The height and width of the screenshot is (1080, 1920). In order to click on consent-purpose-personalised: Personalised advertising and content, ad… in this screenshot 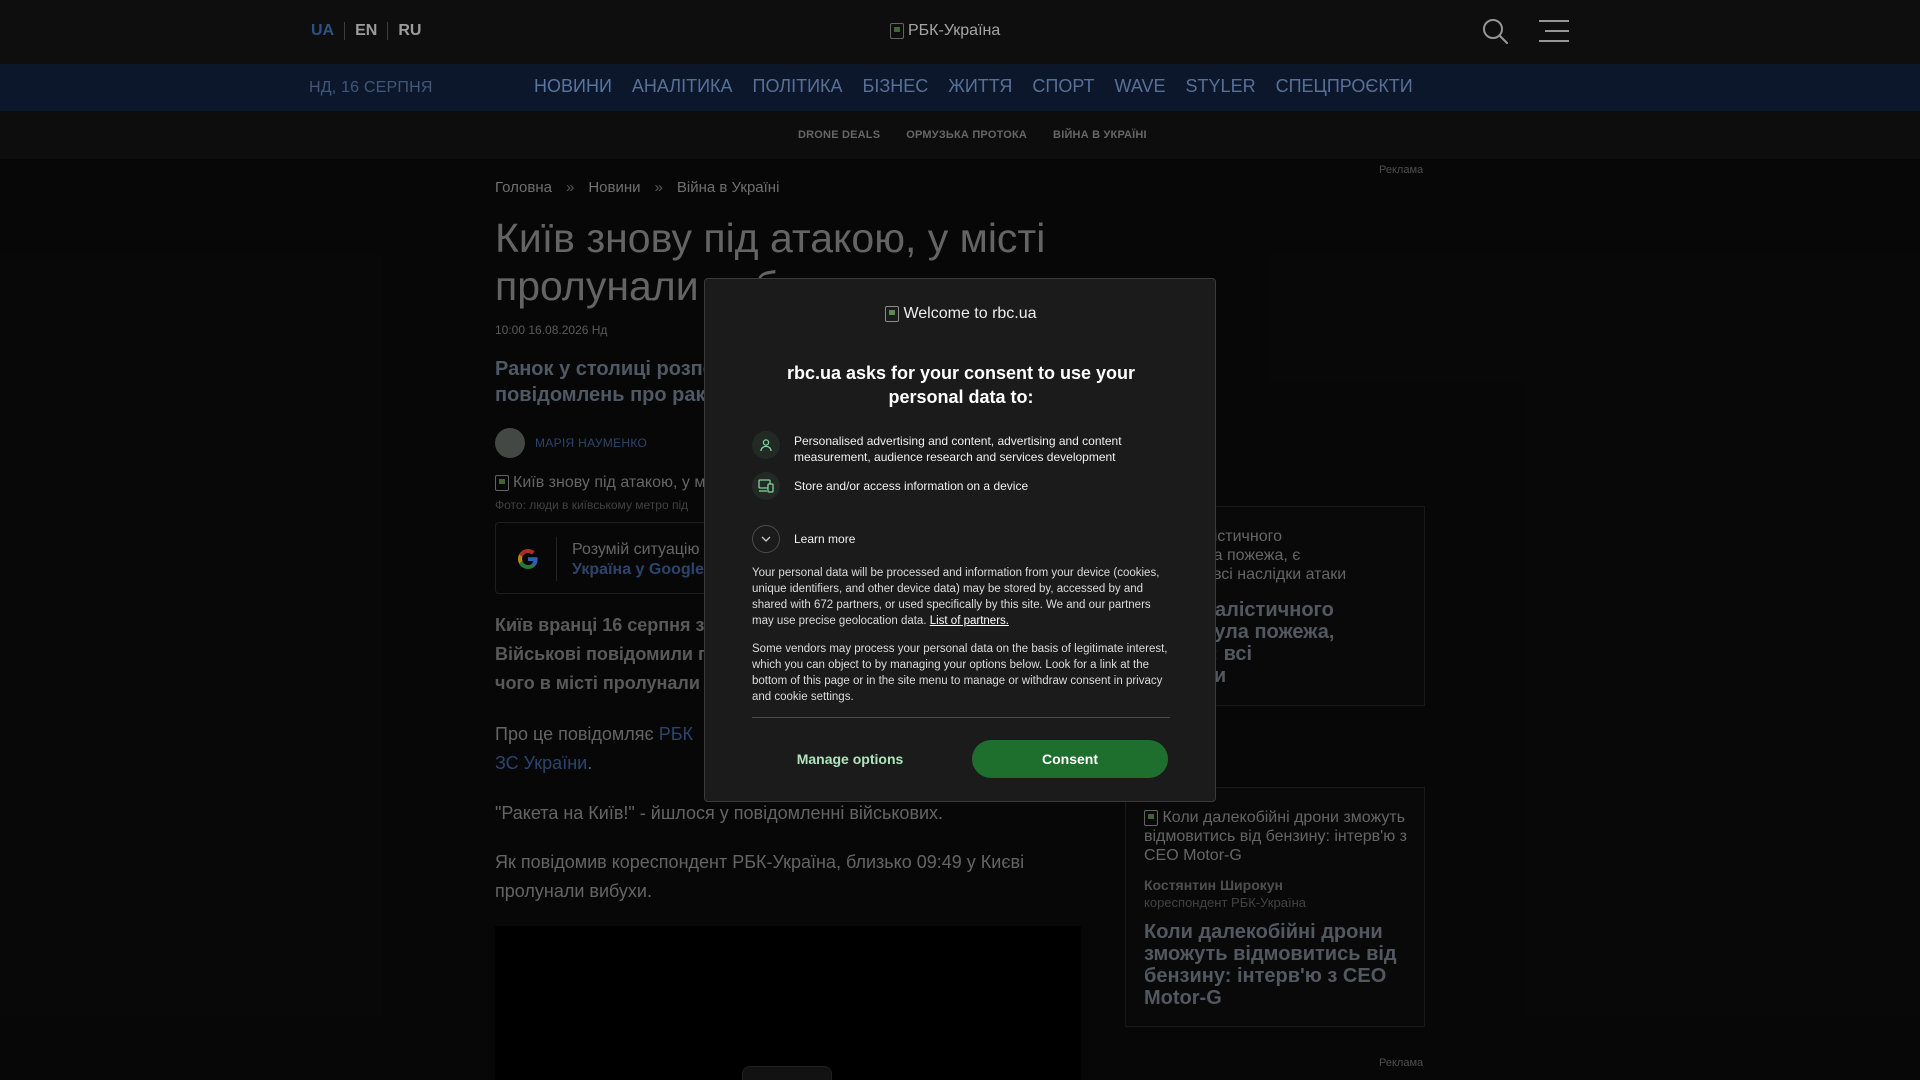, I will do `click(962, 448)`.